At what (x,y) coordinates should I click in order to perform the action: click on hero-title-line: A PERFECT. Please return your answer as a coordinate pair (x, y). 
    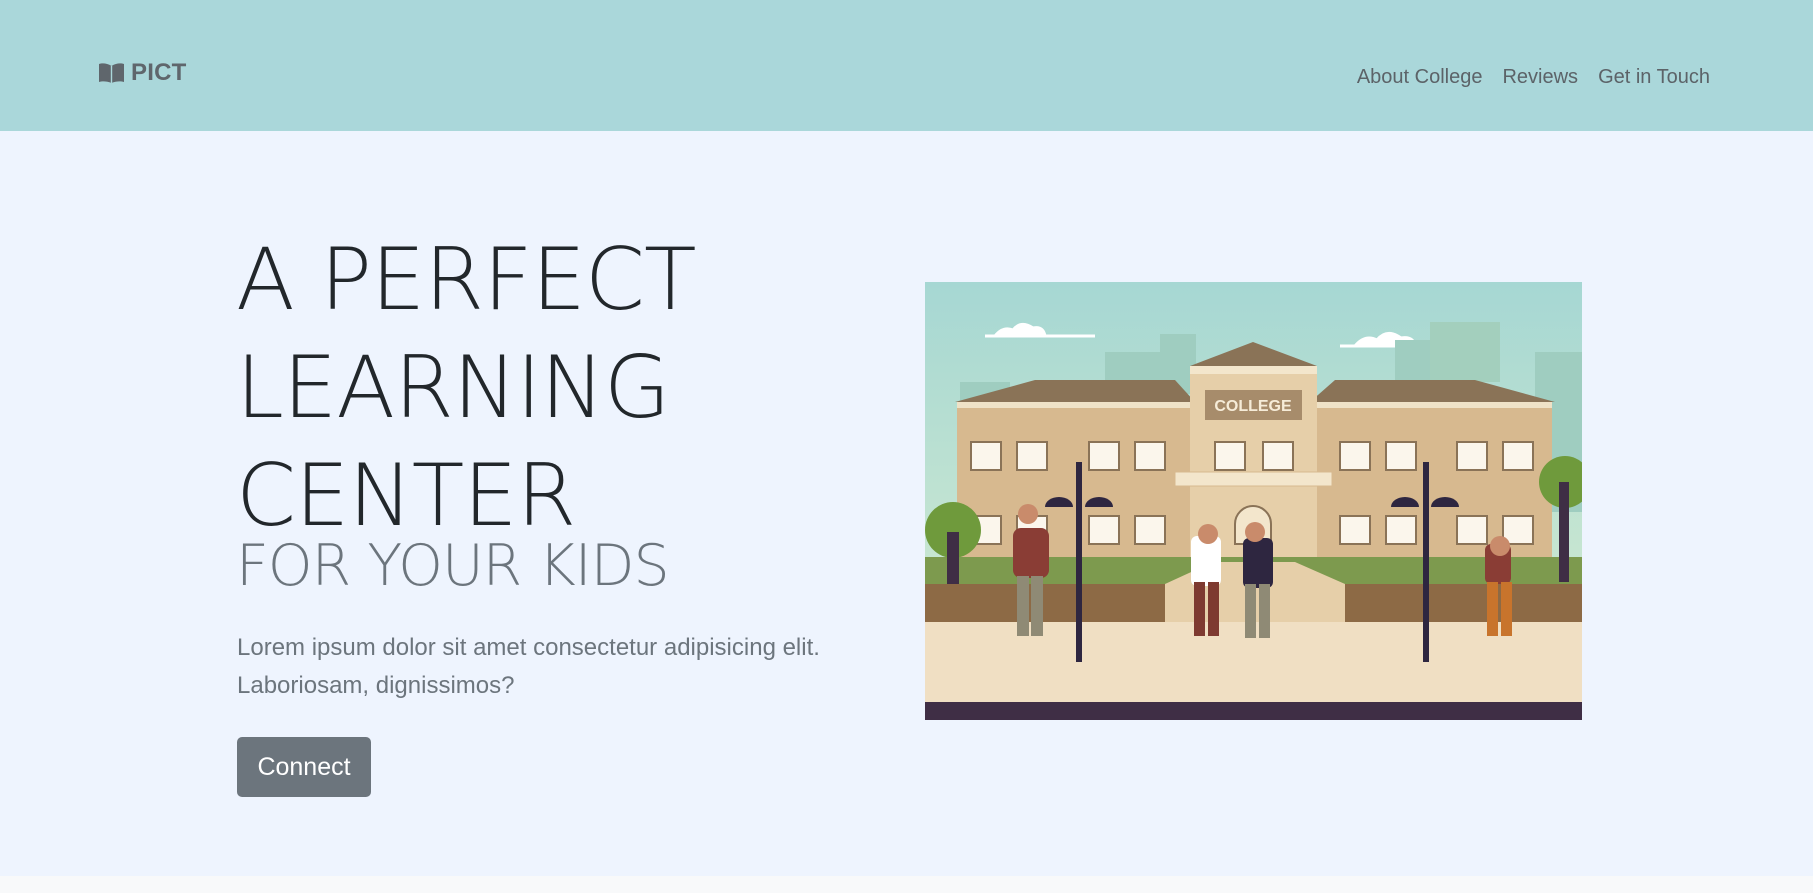
    Looking at the image, I should click on (466, 280).